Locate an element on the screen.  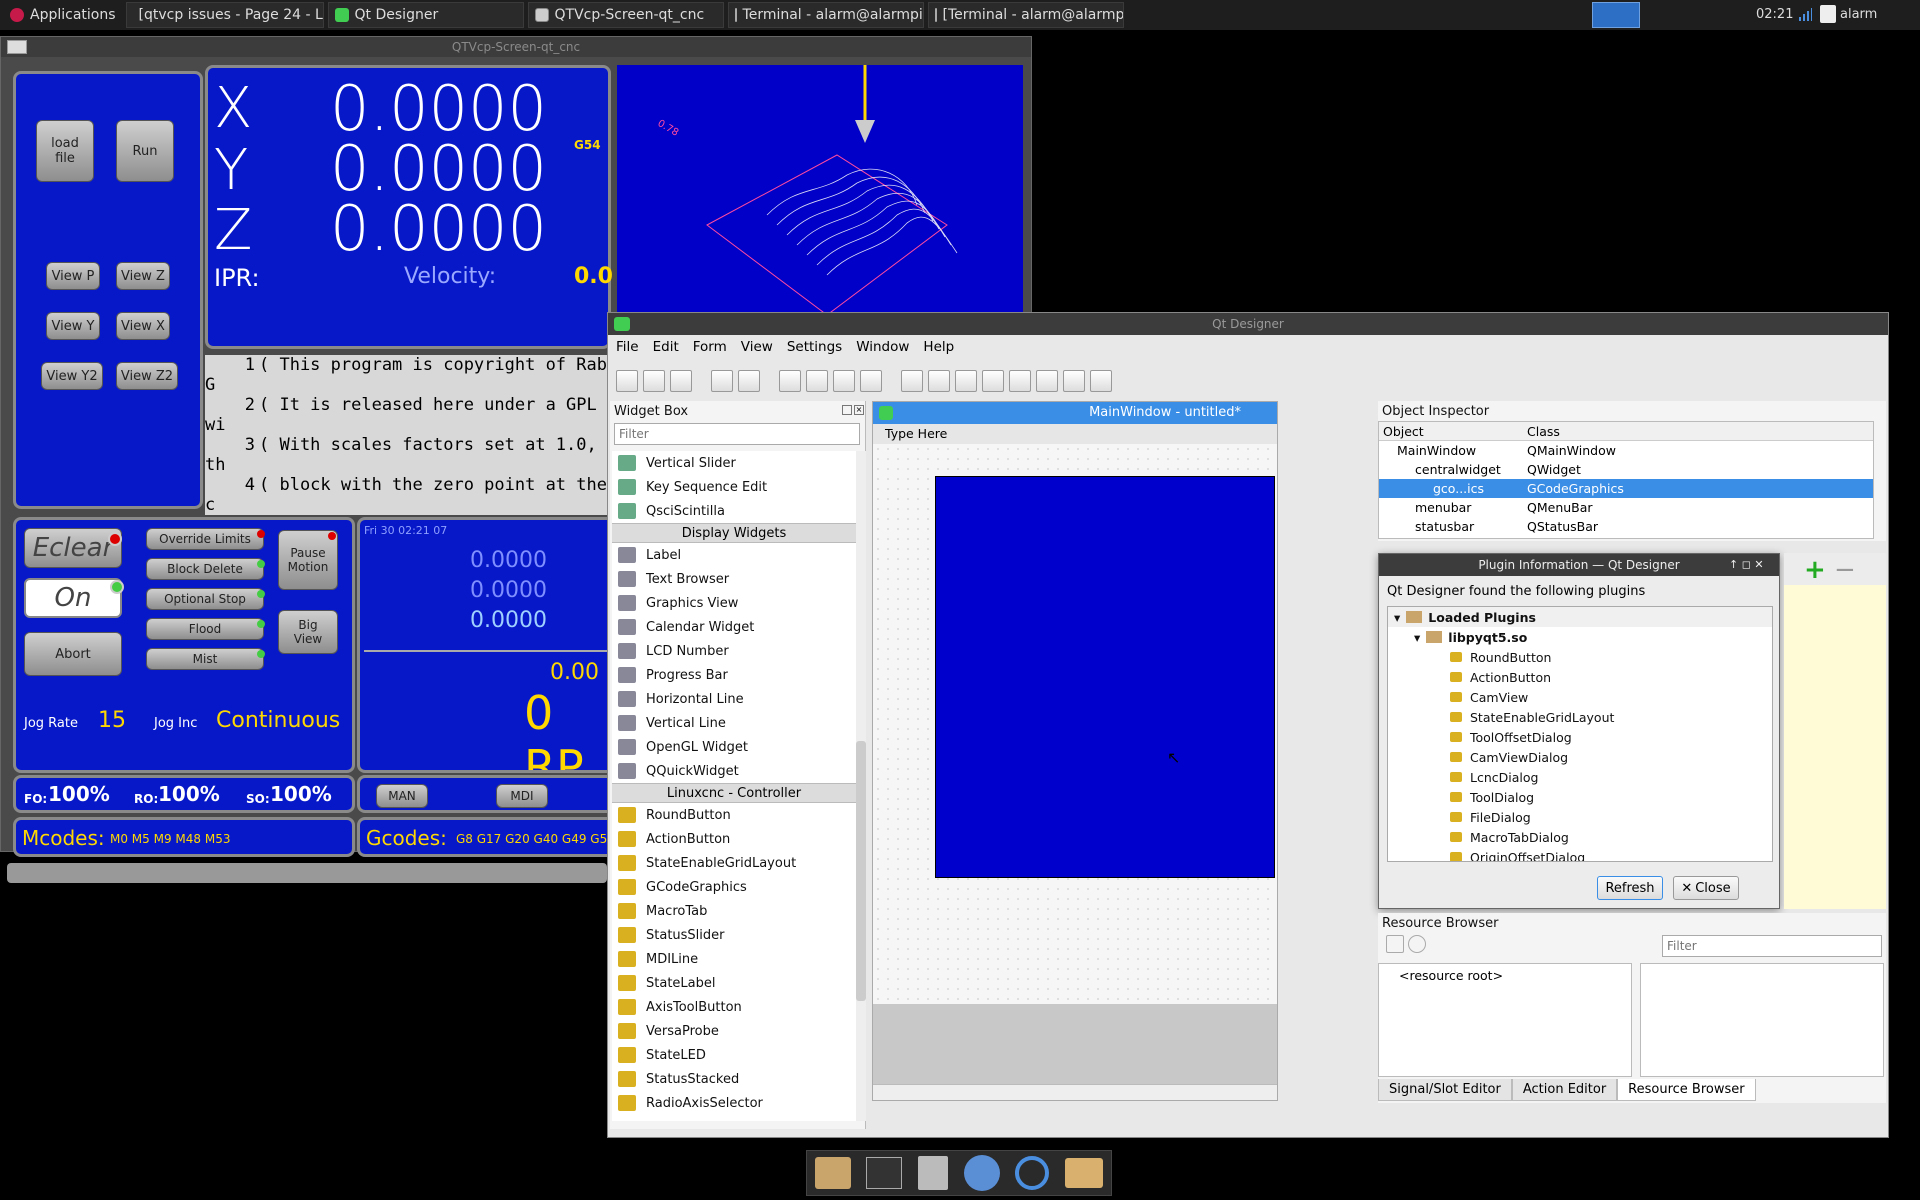
override-limits-button: Override Limits is located at coordinates (205, 539).